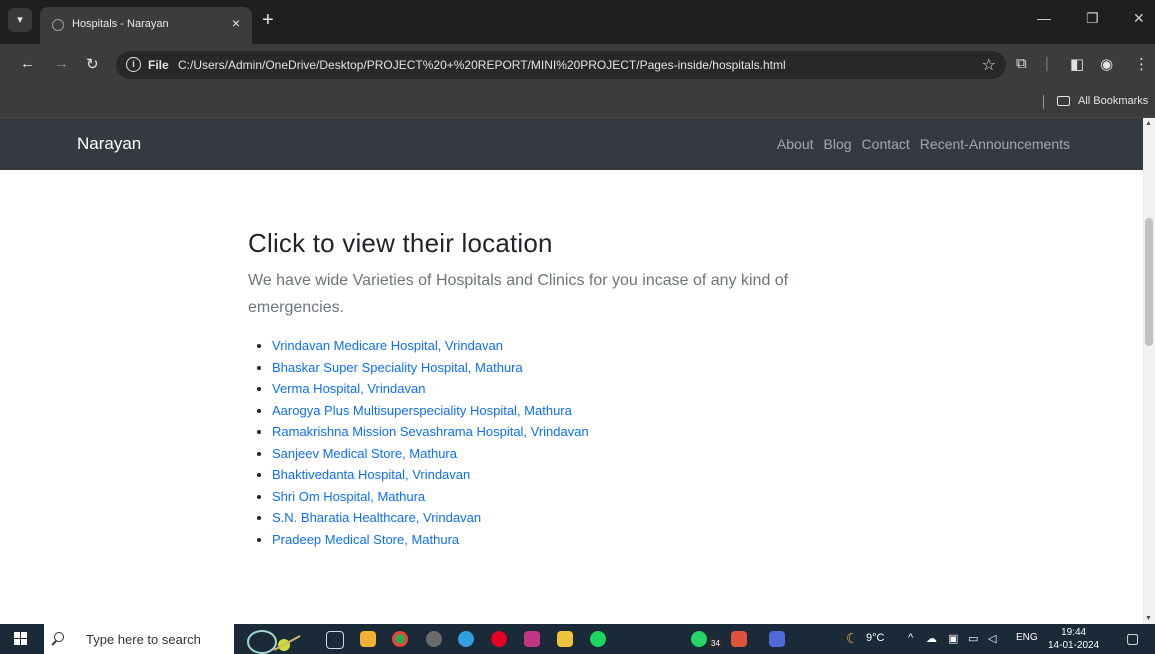 The height and width of the screenshot is (654, 1155). What do you see at coordinates (387, 345) in the screenshot?
I see `hospital-link: Vrindavan Medicare Hospital, Vrindavan` at bounding box center [387, 345].